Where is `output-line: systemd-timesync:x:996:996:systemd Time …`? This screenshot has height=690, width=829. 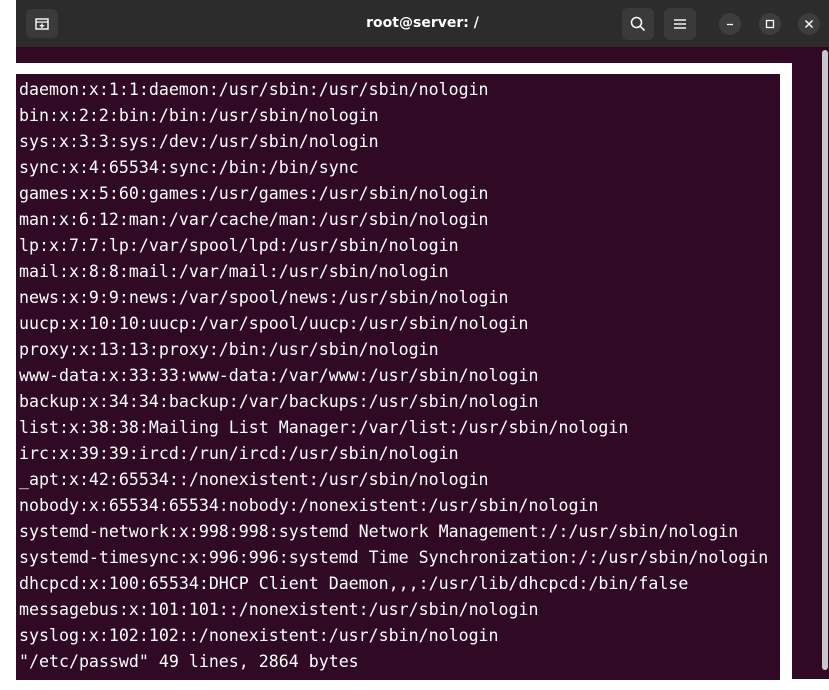 output-line: systemd-timesync:x:996:996:systemd Time … is located at coordinates (394, 557).